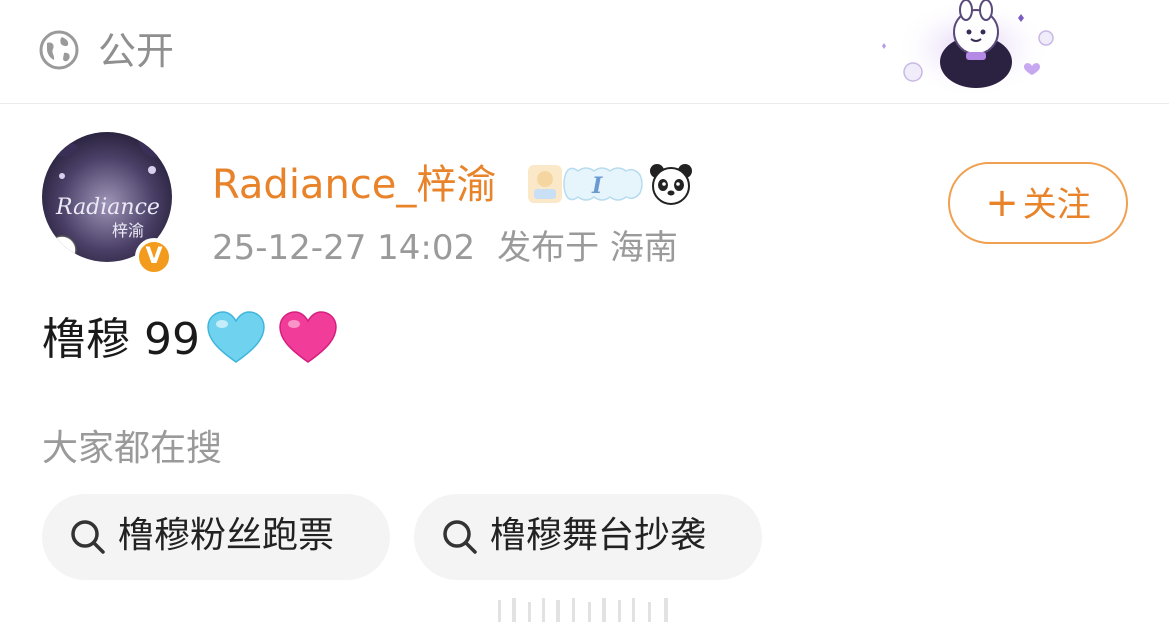 Image resolution: width=1169 pixels, height=636 pixels. What do you see at coordinates (121, 339) in the screenshot?
I see `post-text: 橹穆 99` at bounding box center [121, 339].